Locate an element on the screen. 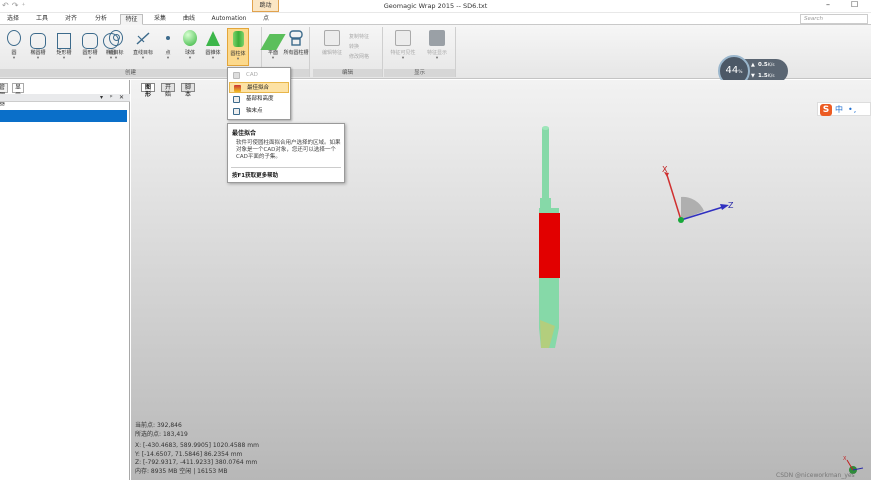 This screenshot has height=480, width=871. point-count: 392,846 is located at coordinates (169, 425).